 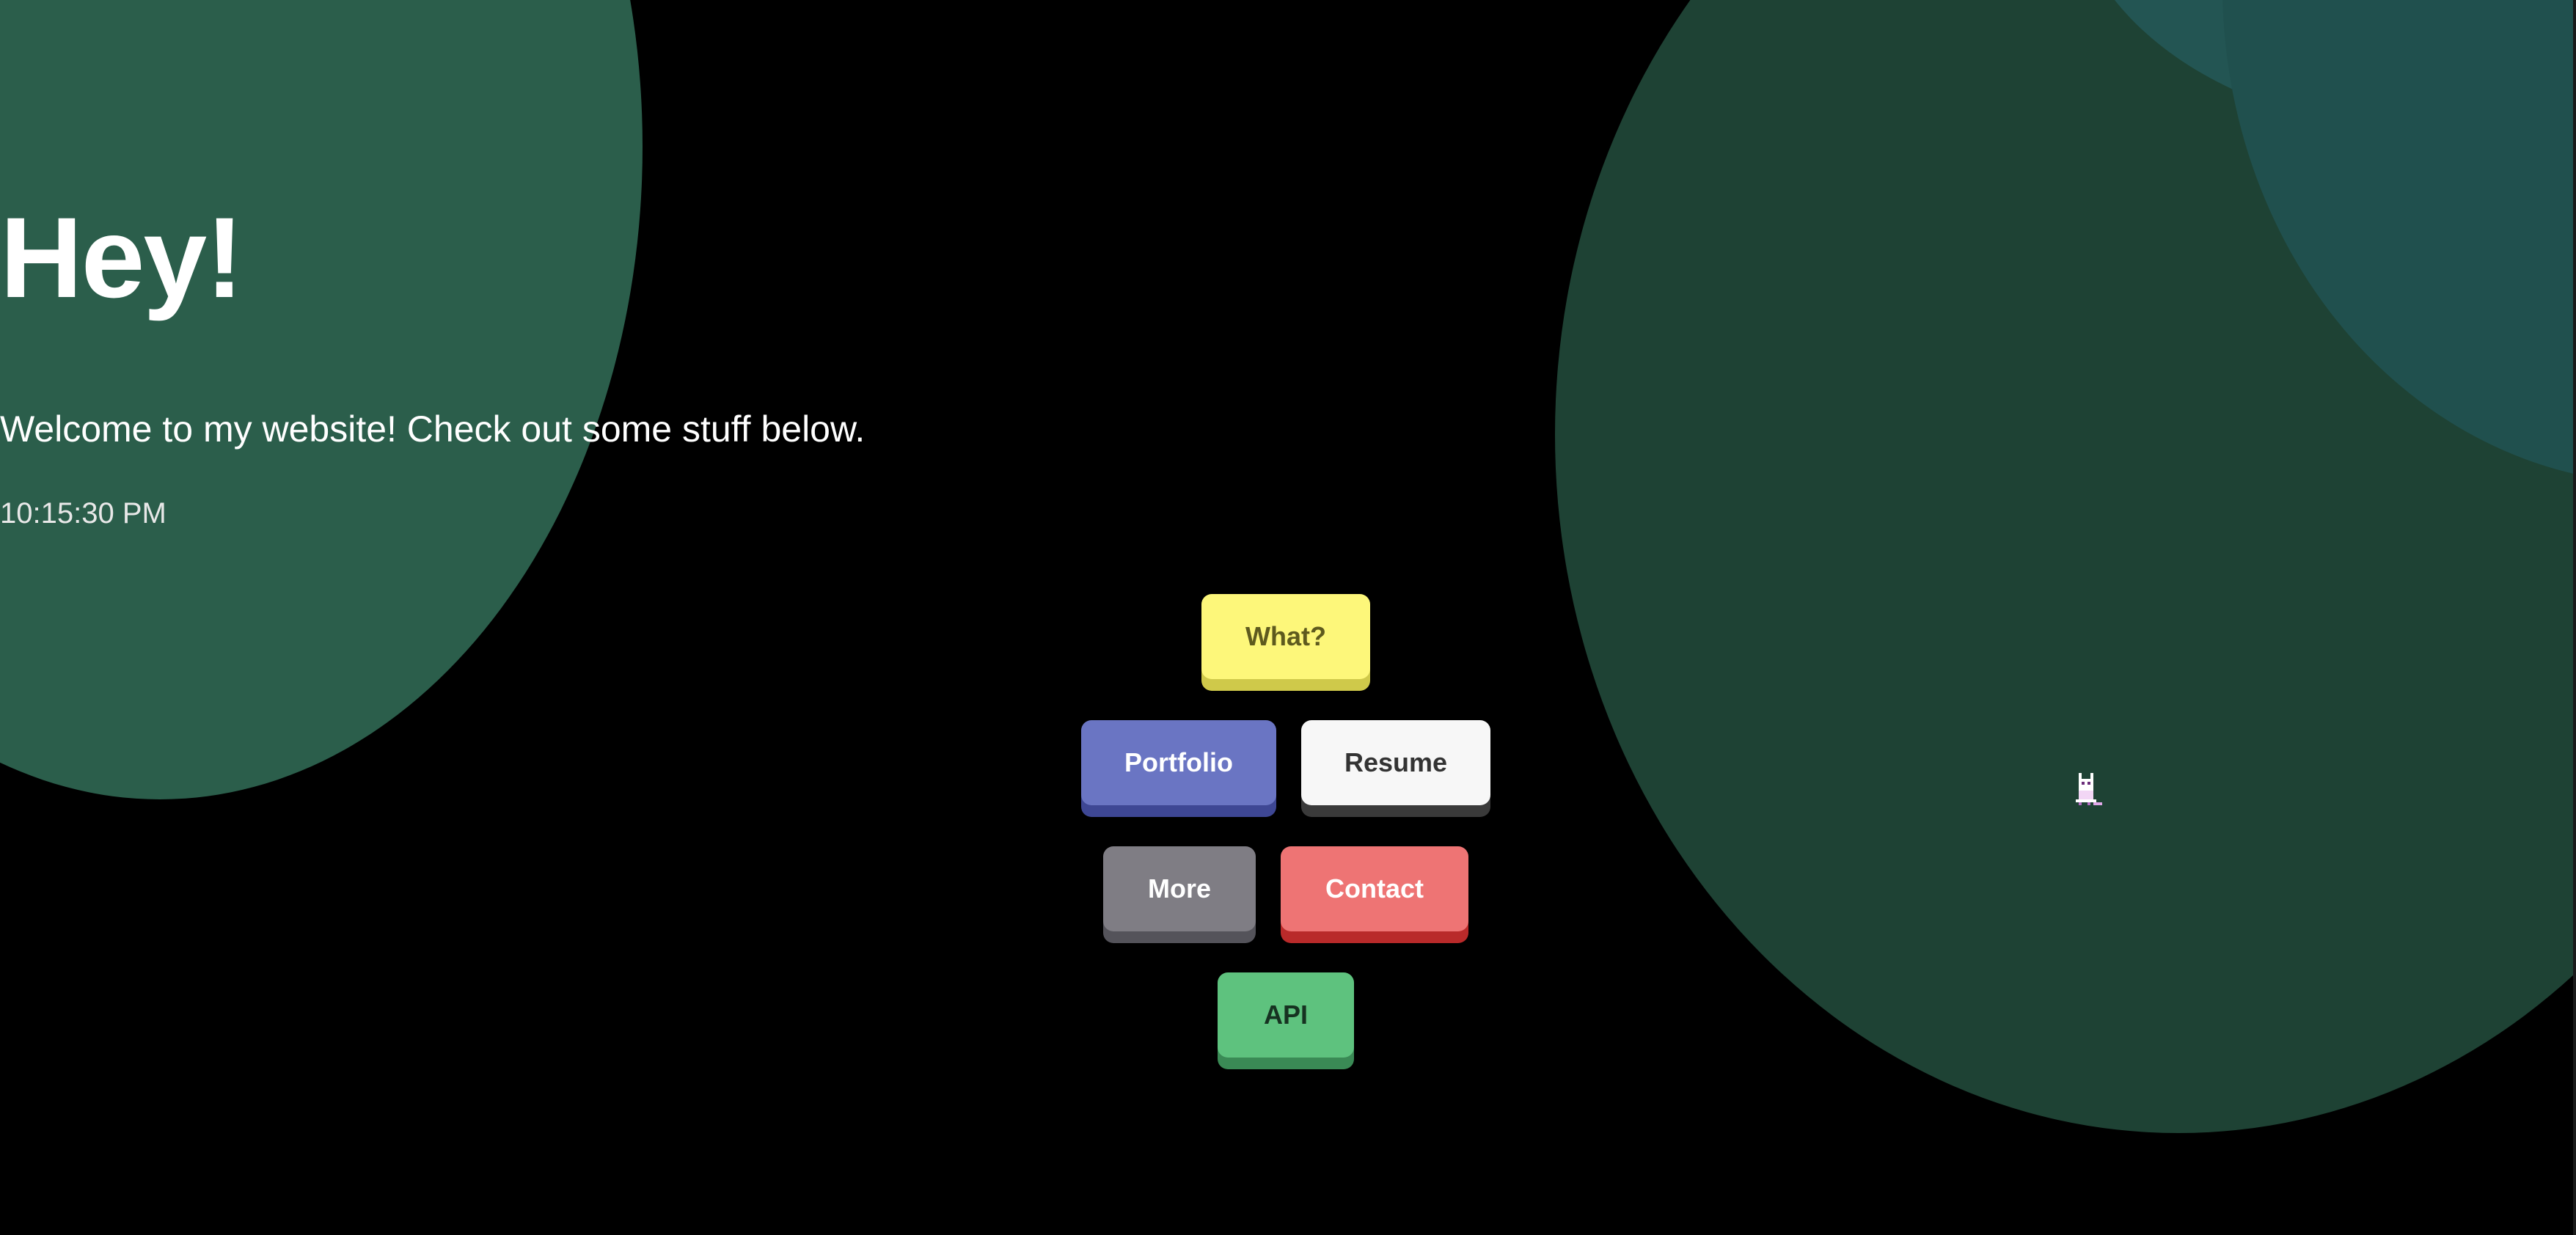 What do you see at coordinates (1179, 888) in the screenshot?
I see `more-button: More` at bounding box center [1179, 888].